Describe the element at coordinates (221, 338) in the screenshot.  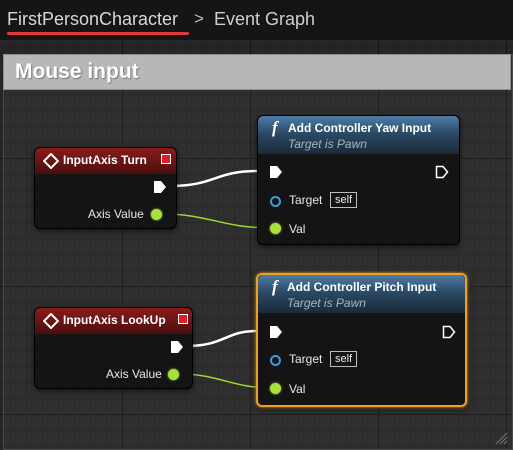
I see `exec-wire-lookup-pitch` at that location.